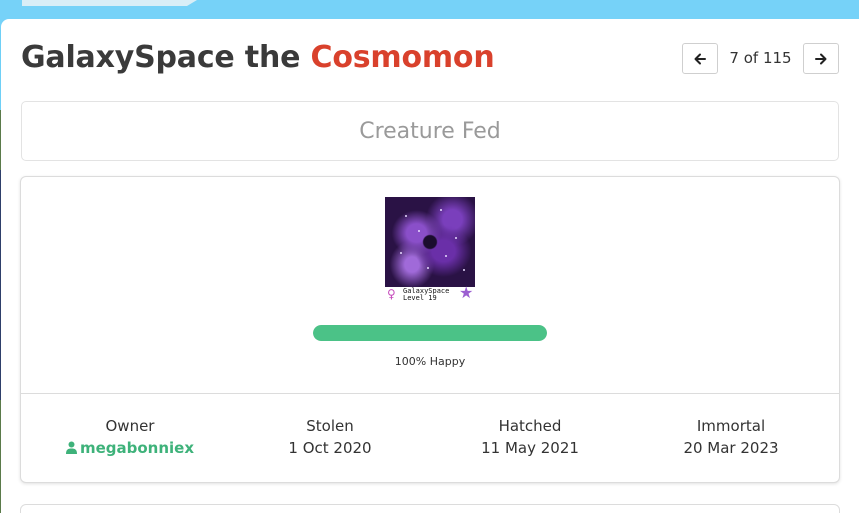 The width and height of the screenshot is (859, 513). I want to click on stat-owner: Owner megabonniex, so click(130, 437).